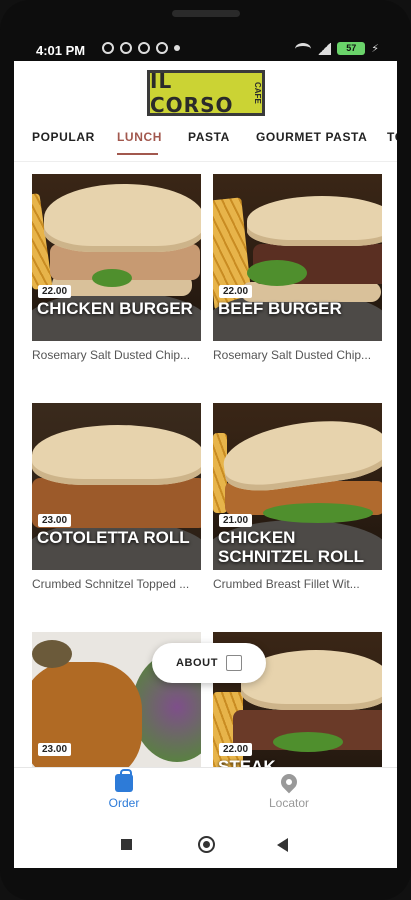 The image size is (411, 900). What do you see at coordinates (124, 780) in the screenshot?
I see `shopping-bag-icon` at bounding box center [124, 780].